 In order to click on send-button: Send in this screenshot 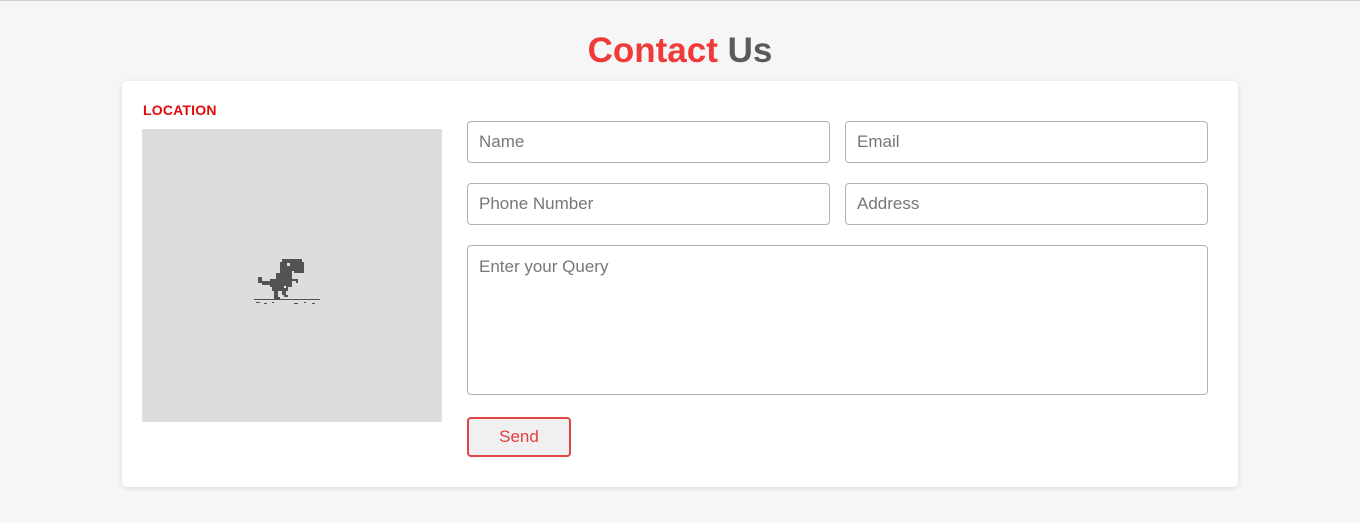, I will do `click(519, 437)`.